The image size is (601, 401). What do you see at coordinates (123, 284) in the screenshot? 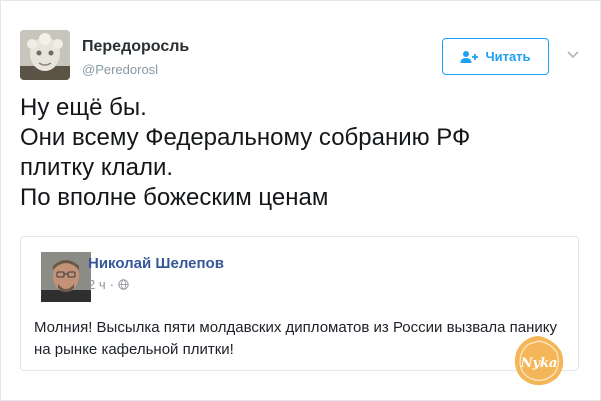
I see `globe-icon` at bounding box center [123, 284].